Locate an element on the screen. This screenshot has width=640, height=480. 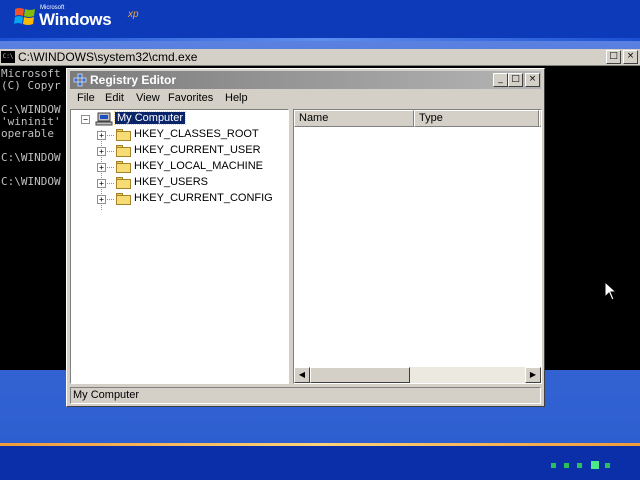
cmd-maximize-button: □ is located at coordinates (613, 57).